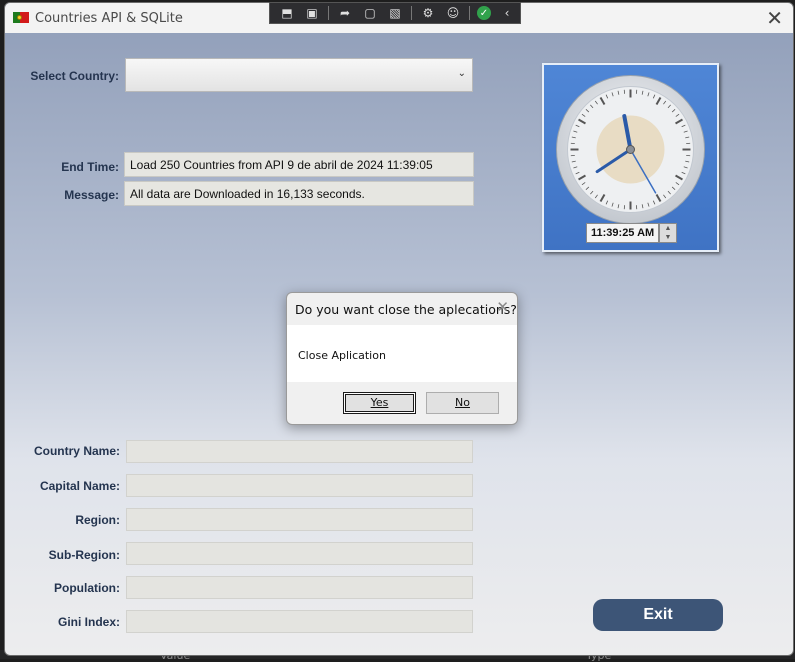 This screenshot has width=795, height=662. I want to click on region-label: Region:, so click(63, 520).